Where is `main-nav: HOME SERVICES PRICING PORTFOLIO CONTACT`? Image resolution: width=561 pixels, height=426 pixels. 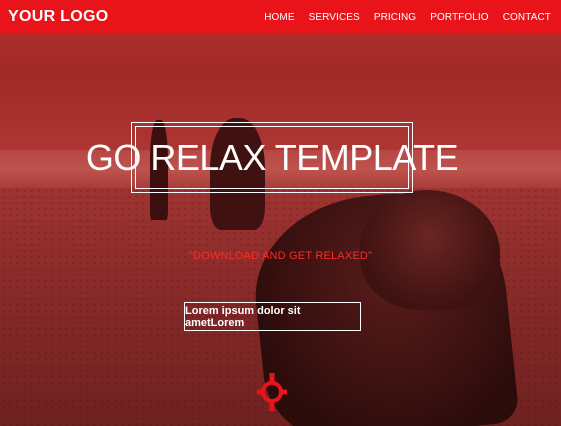 main-nav: HOME SERVICES PRICING PORTFOLIO CONTACT is located at coordinates (407, 17).